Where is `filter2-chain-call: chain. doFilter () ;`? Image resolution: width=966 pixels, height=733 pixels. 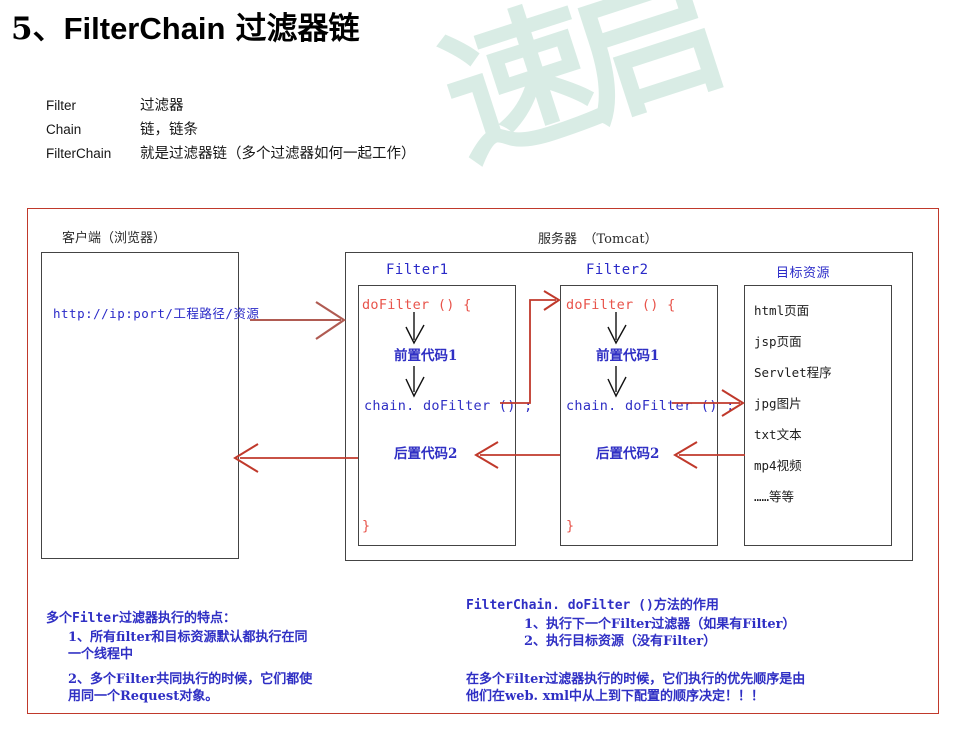
filter2-chain-call: chain. doFilter () ; is located at coordinates (650, 406).